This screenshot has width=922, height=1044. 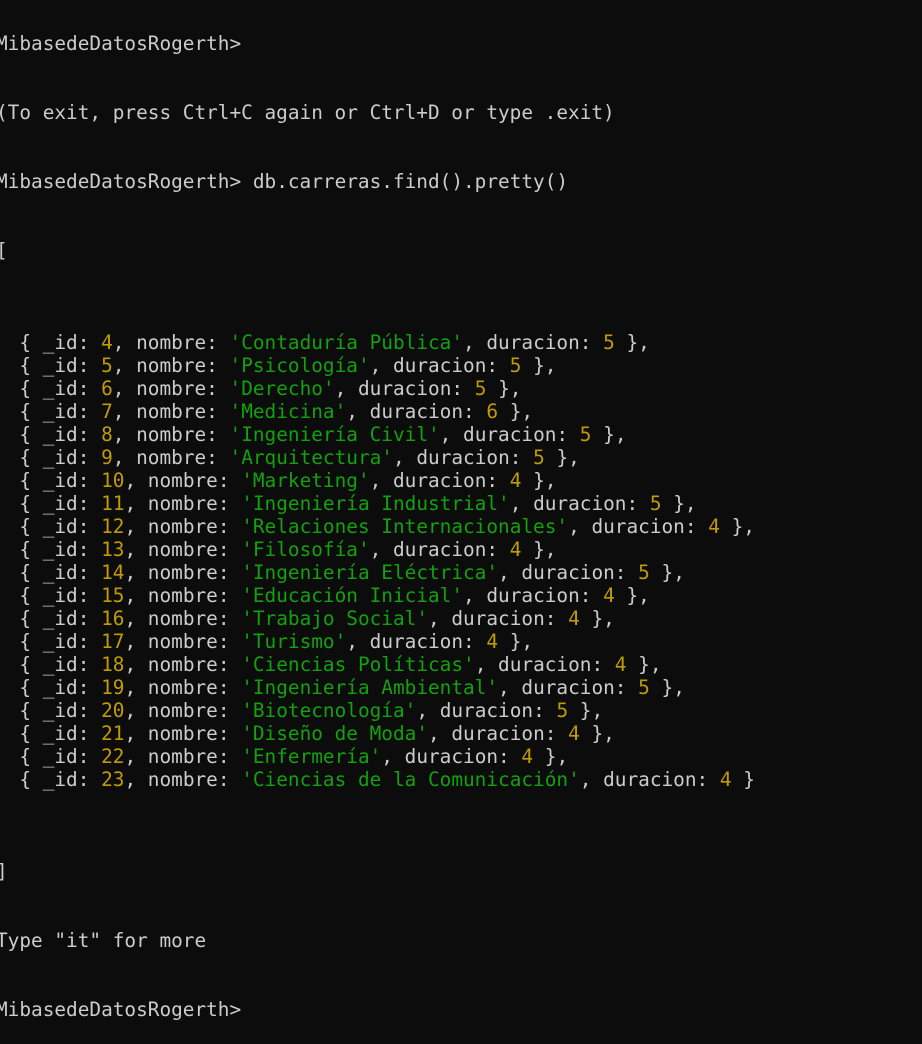 I want to click on record-nombre-value: 'Ingeniería Industrial', so click(x=375, y=503).